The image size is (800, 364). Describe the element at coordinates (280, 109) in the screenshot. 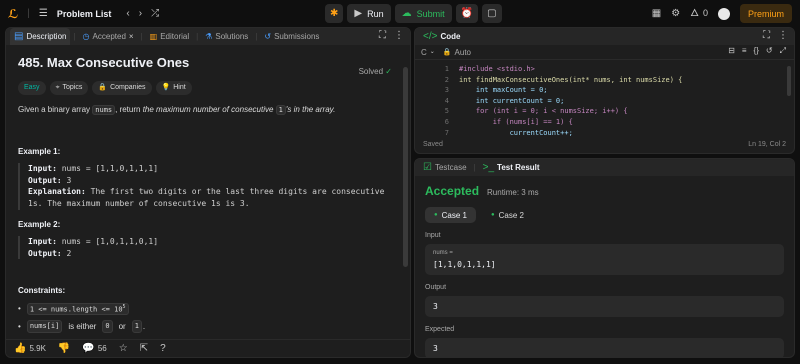

I see `statement-code: 1` at that location.